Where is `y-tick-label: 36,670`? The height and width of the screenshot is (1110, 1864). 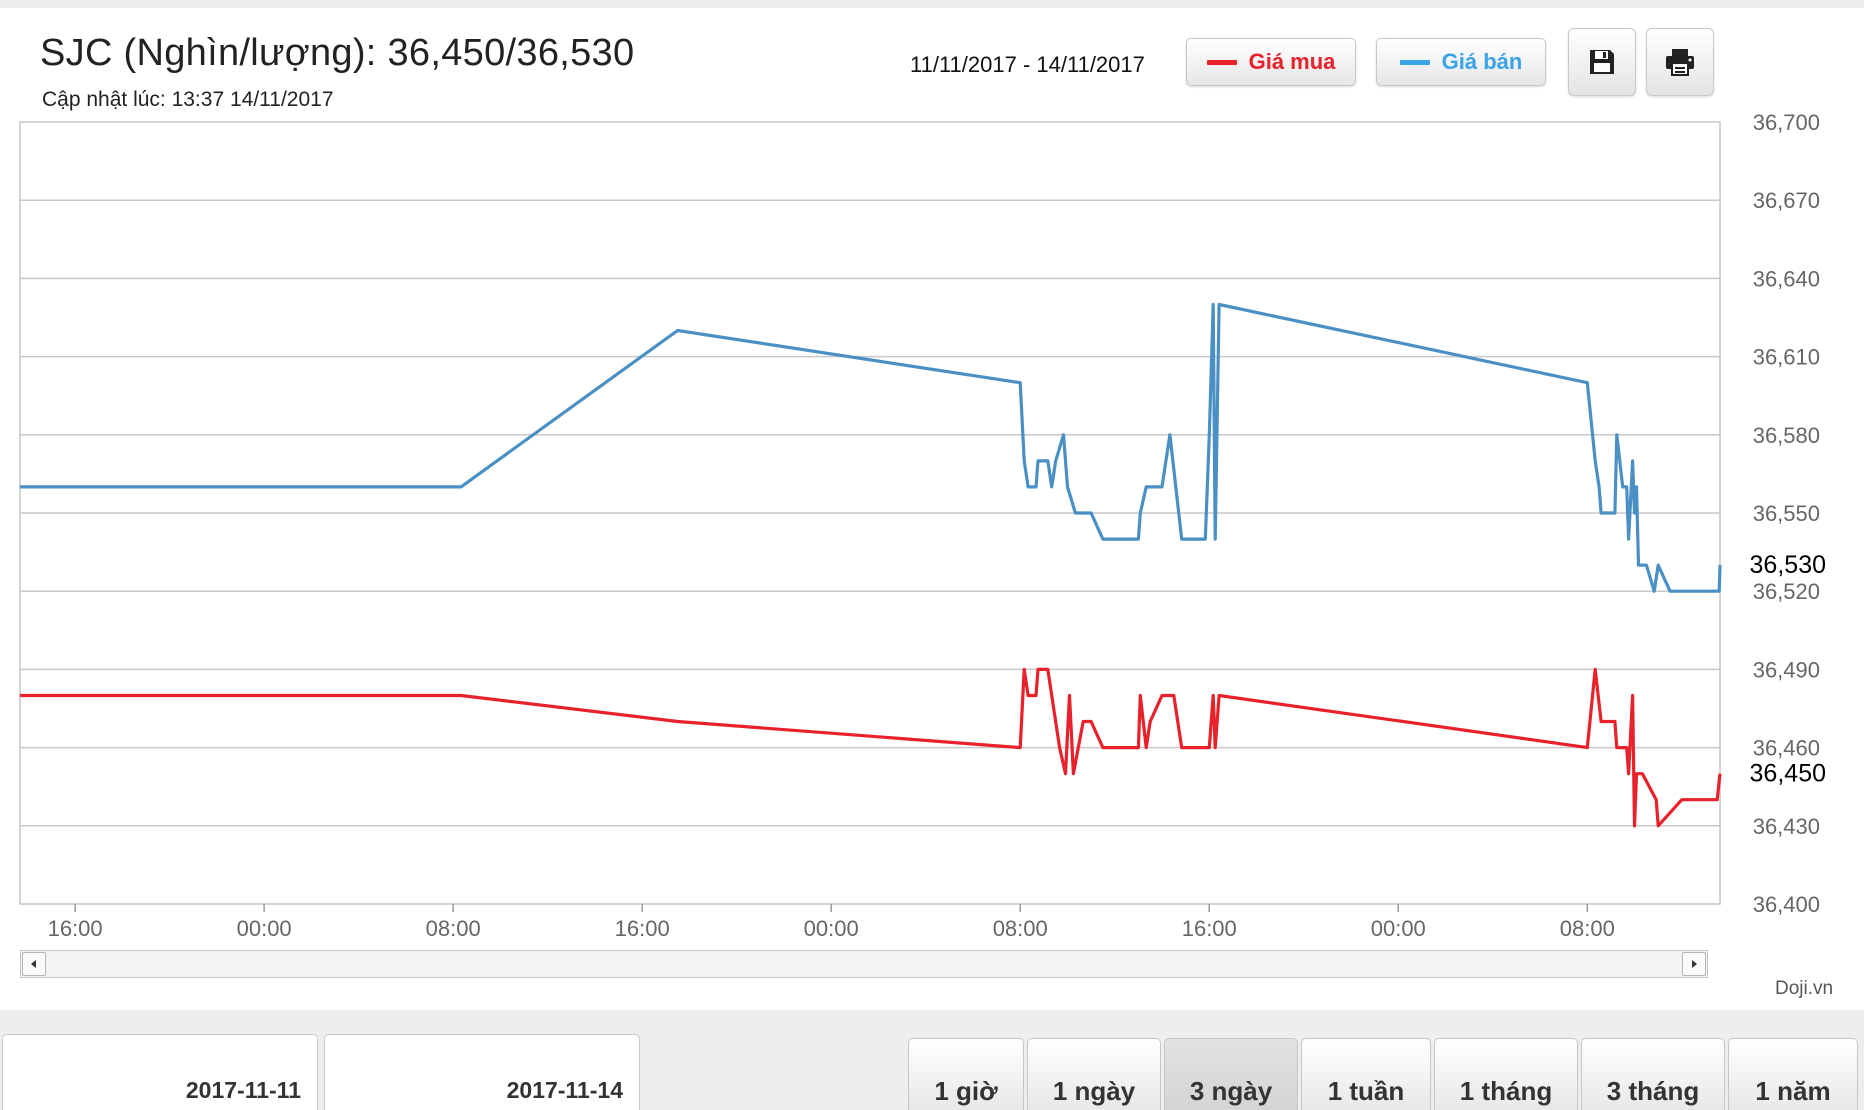
y-tick-label: 36,670 is located at coordinates (1786, 200).